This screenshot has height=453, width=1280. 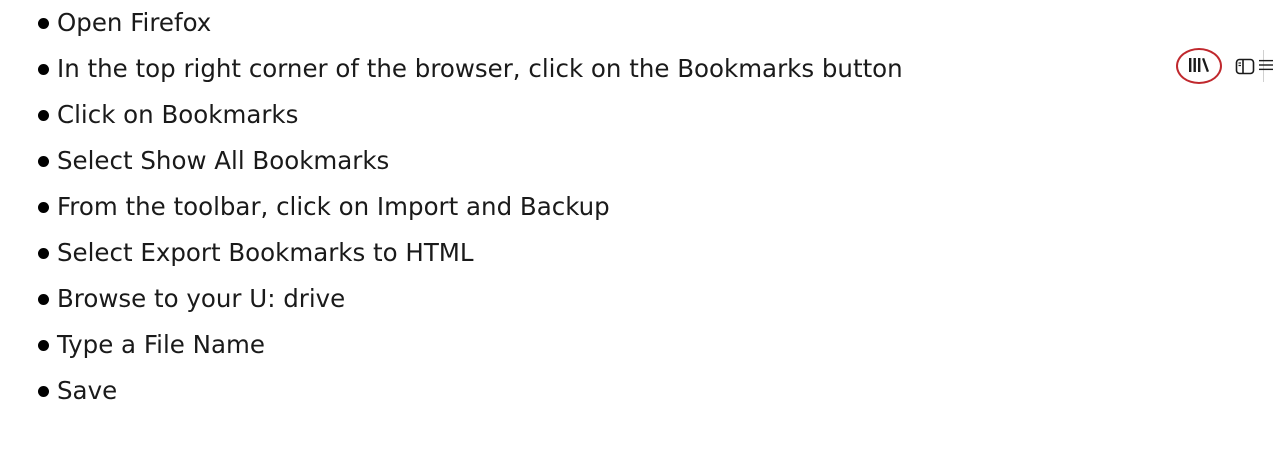 I want to click on library-button, so click(x=1199, y=66).